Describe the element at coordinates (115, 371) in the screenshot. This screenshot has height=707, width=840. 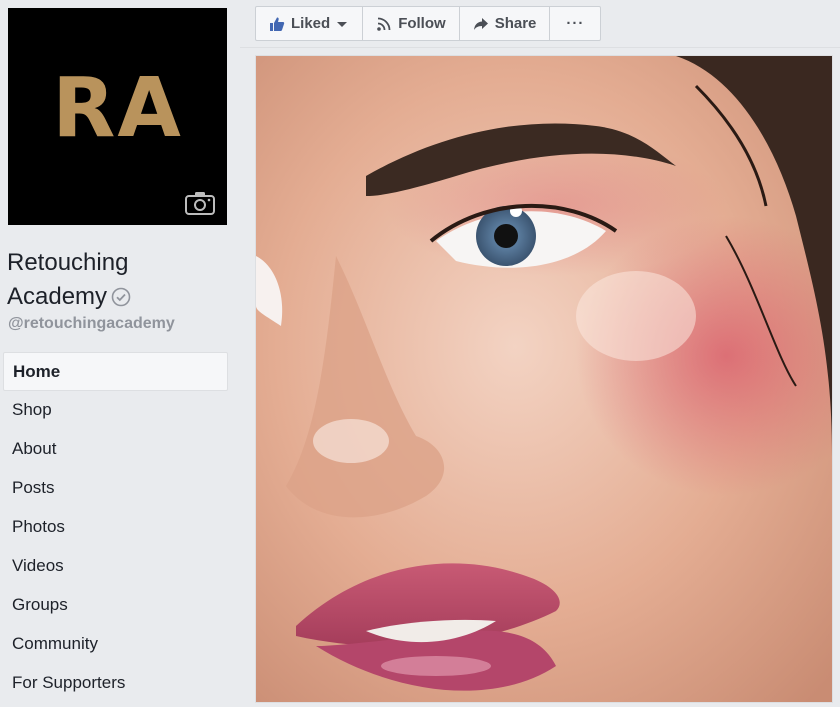
I see `nav-item-home: Home` at that location.